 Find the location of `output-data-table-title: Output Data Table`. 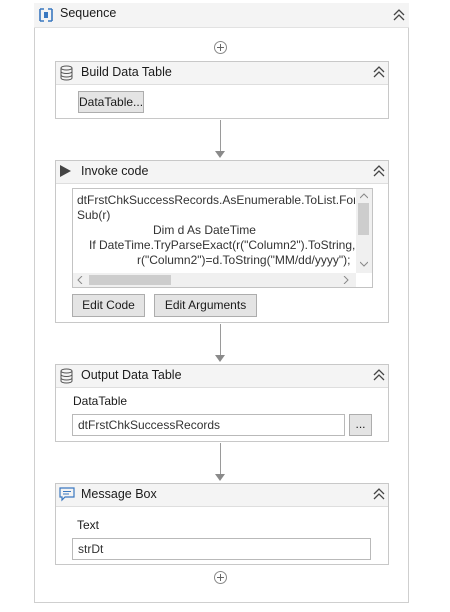

output-data-table-title: Output Data Table is located at coordinates (131, 375).